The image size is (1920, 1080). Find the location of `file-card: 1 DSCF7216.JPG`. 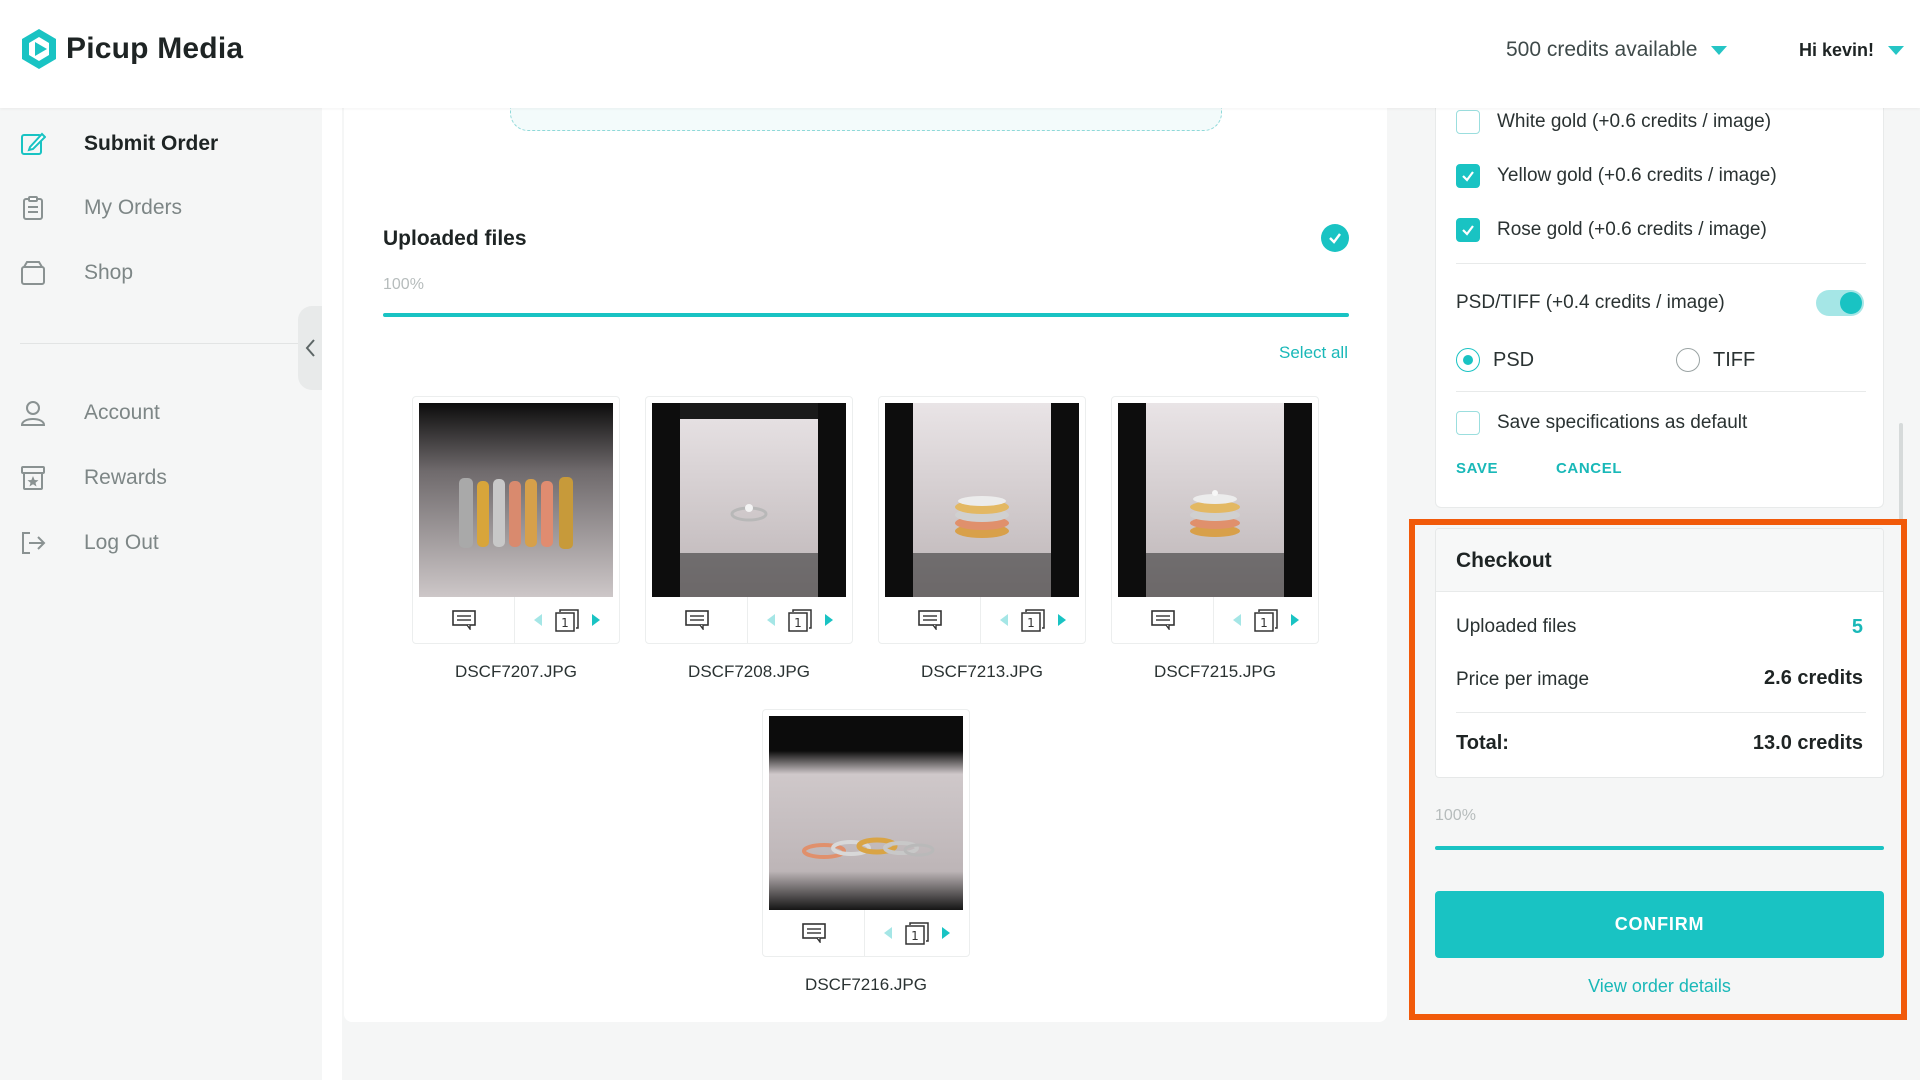

file-card: 1 DSCF7216.JPG is located at coordinates (866, 852).